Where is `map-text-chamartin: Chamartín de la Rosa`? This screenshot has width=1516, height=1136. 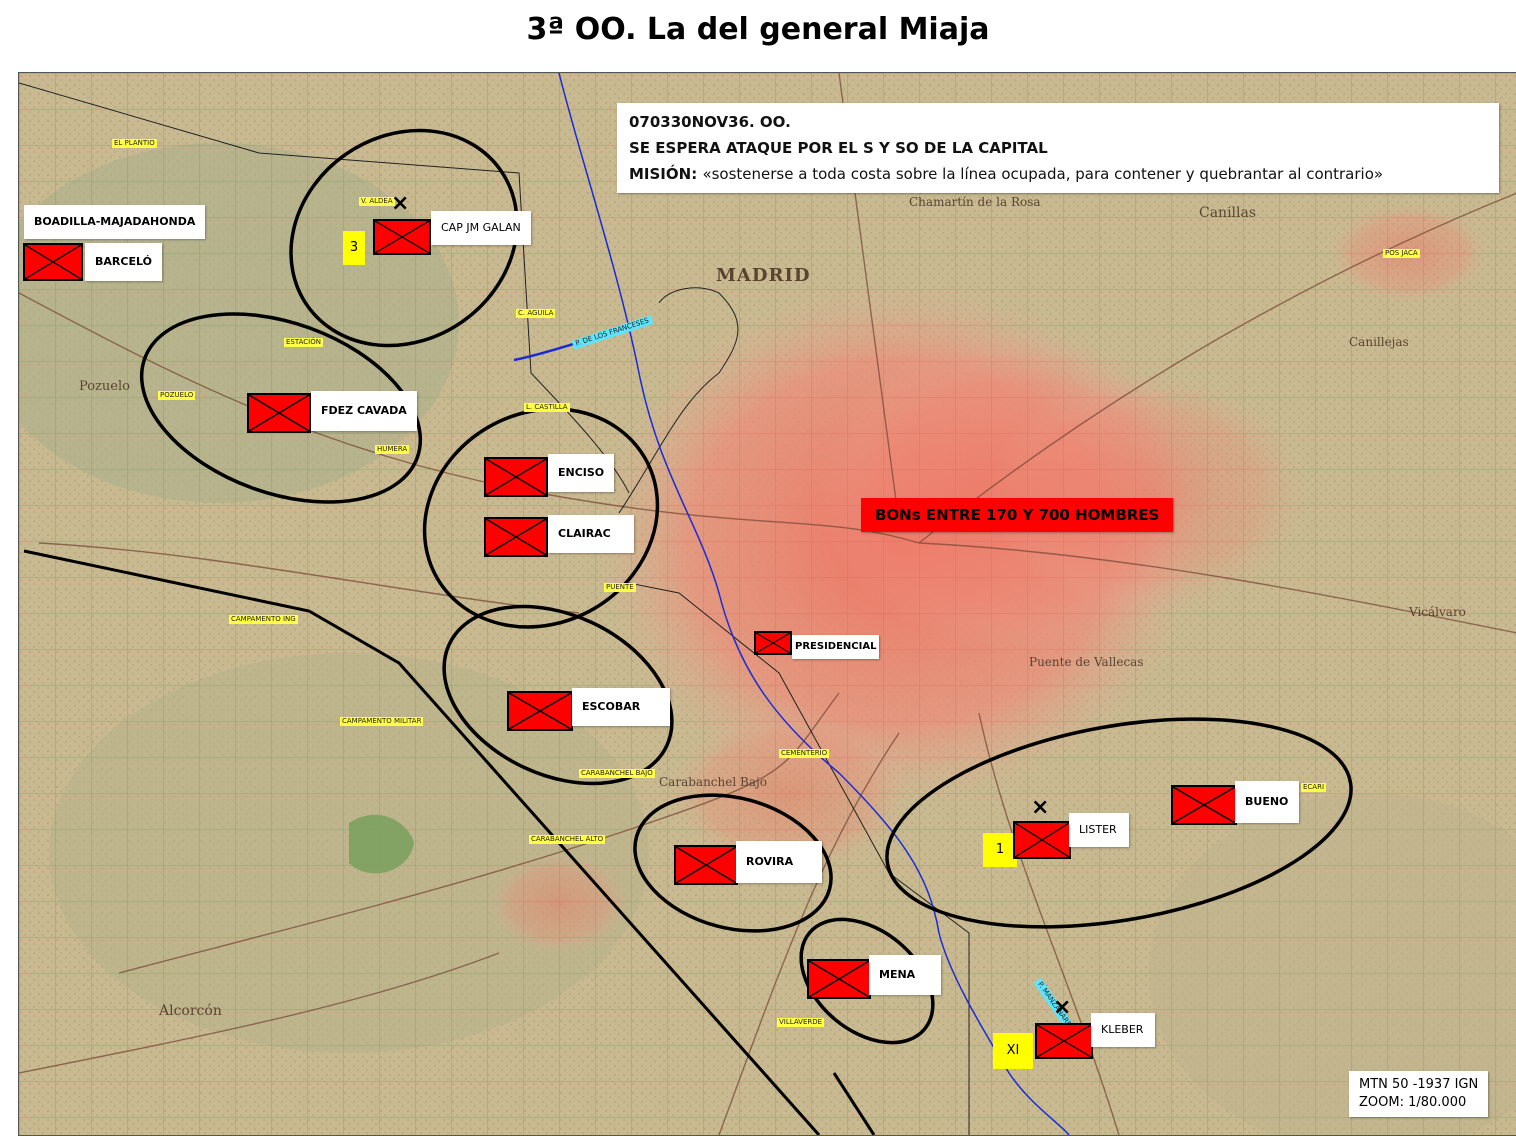 map-text-chamartin: Chamartín de la Rosa is located at coordinates (975, 202).